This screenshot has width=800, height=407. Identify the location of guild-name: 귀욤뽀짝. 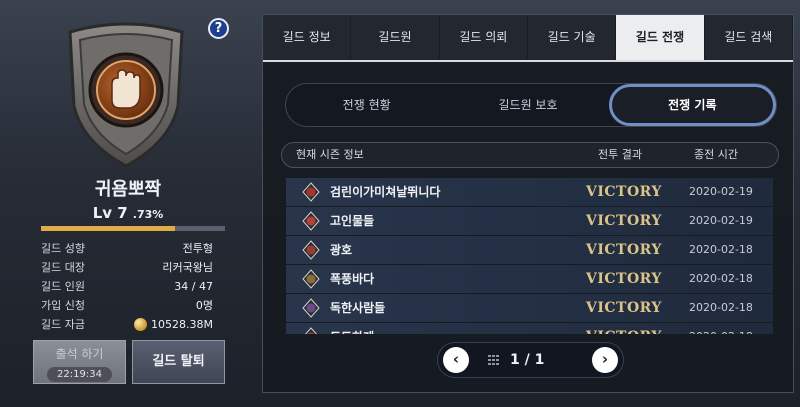
(128, 189).